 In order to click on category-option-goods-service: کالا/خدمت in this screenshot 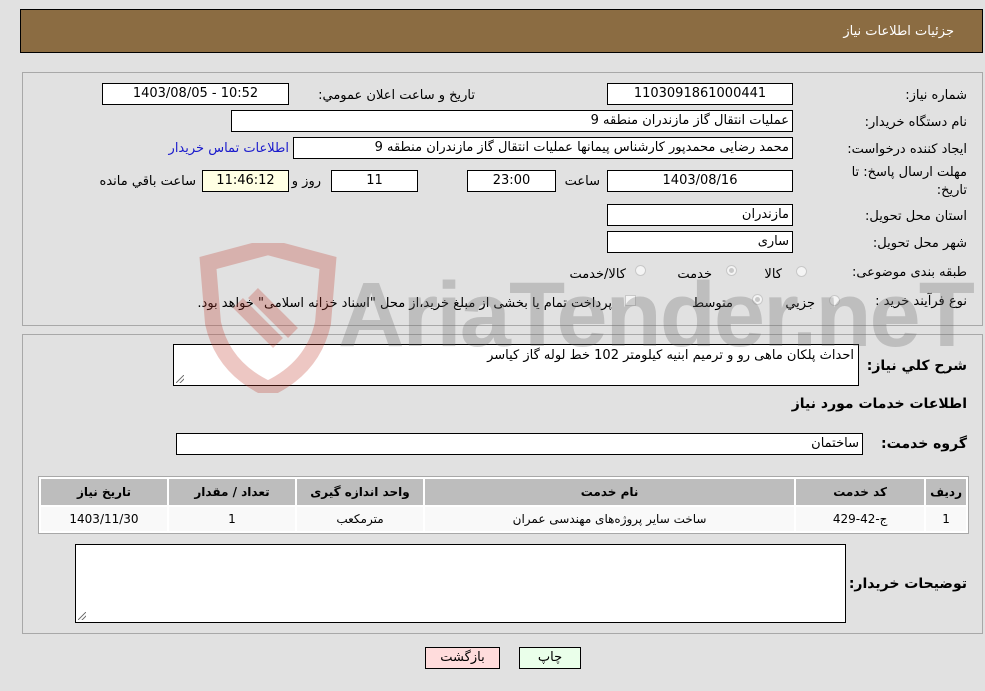, I will do `click(597, 274)`.